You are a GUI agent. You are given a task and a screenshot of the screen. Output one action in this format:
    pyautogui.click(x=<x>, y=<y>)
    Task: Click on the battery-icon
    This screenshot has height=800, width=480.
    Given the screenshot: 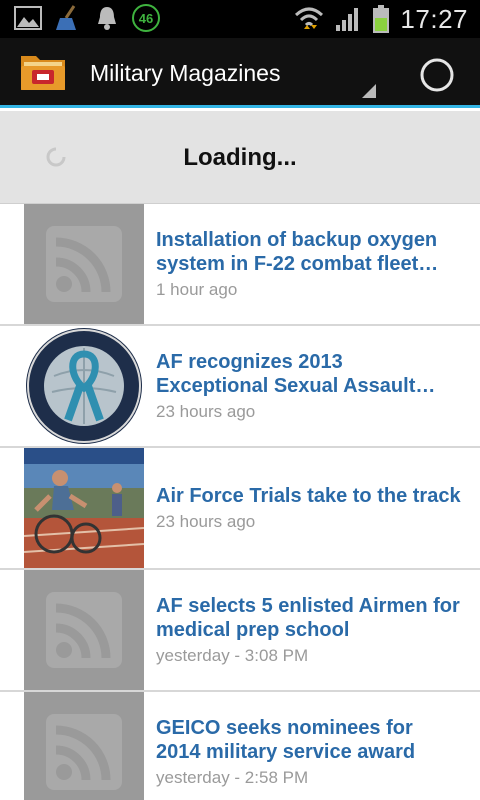 What is the action you would take?
    pyautogui.click(x=381, y=19)
    